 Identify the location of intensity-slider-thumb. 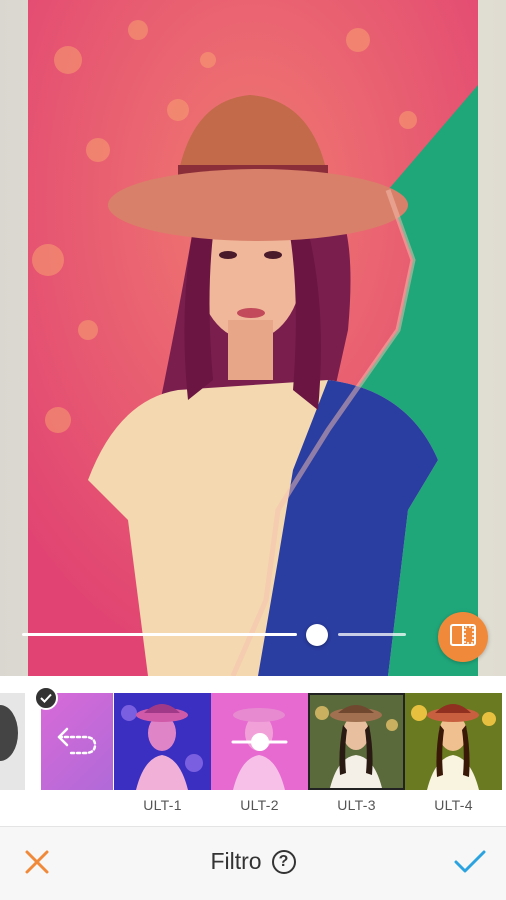
(317, 635).